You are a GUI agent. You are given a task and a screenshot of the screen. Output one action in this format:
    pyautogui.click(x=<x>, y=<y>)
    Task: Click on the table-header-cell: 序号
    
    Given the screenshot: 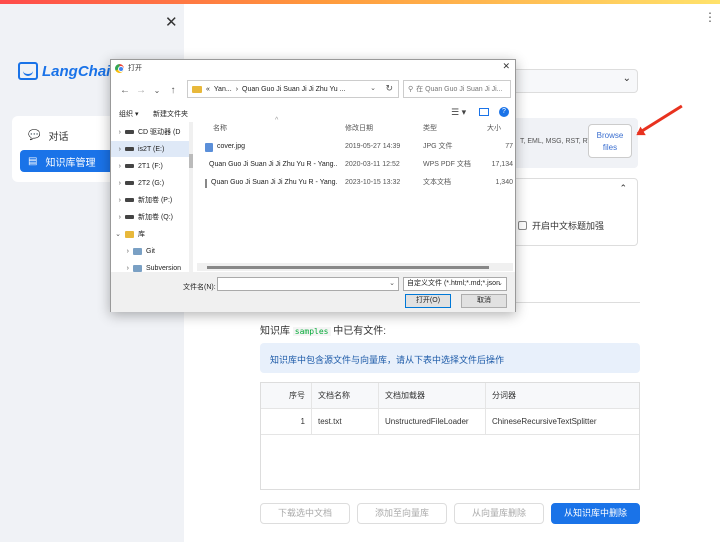 What is the action you would take?
    pyautogui.click(x=286, y=396)
    